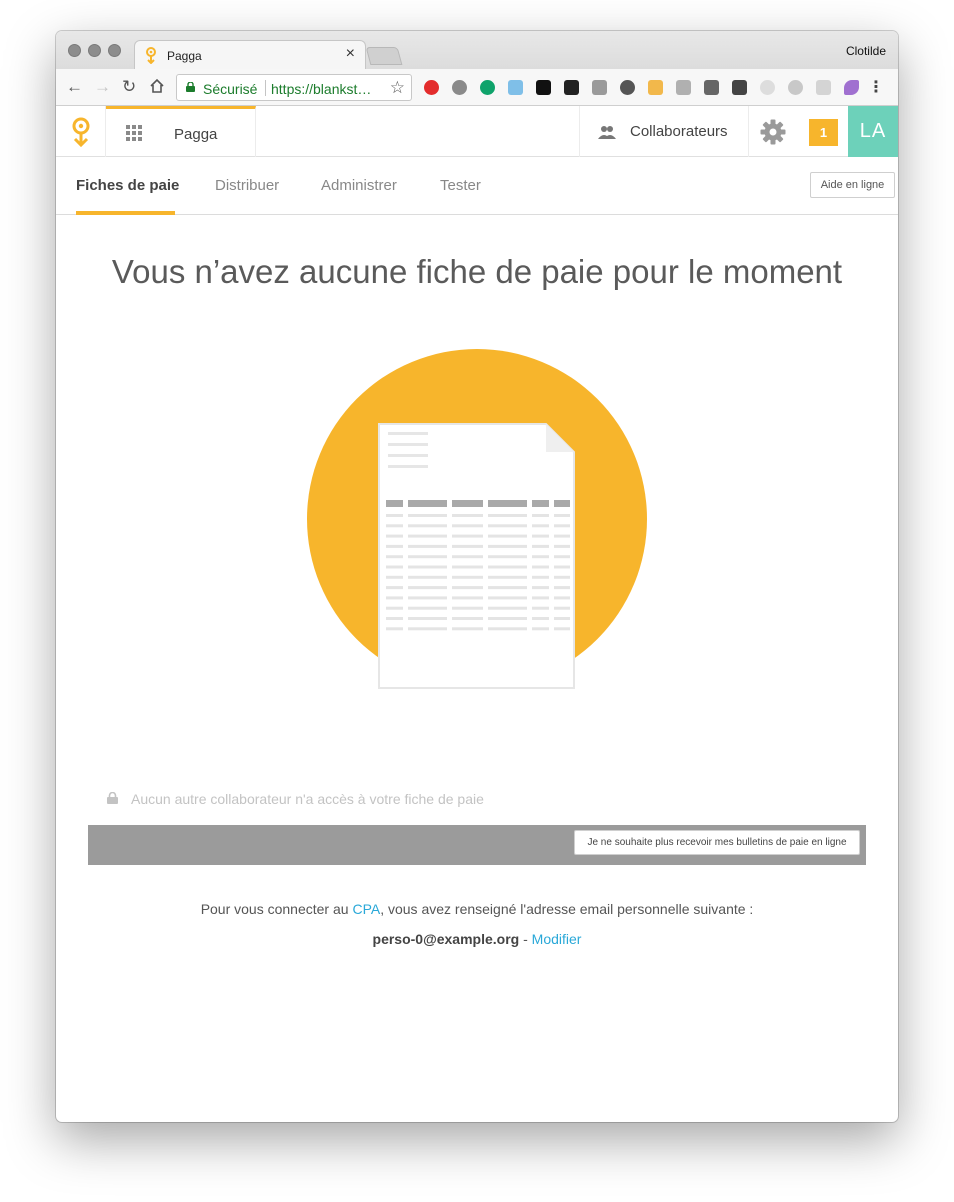 The height and width of the screenshot is (1202, 954). Describe the element at coordinates (477, 131) in the screenshot. I see `app-header: Pagga Collaborateurs 1 LA` at that location.